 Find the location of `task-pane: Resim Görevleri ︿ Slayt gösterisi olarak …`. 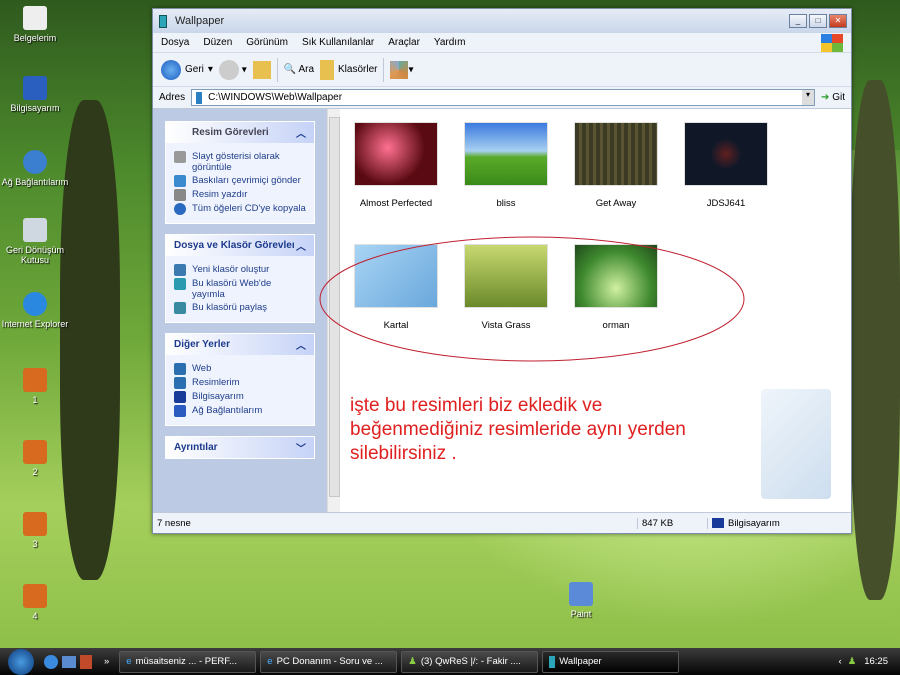

task-pane: Resim Görevleri ︿ Slayt gösterisi olarak … is located at coordinates (240, 311).